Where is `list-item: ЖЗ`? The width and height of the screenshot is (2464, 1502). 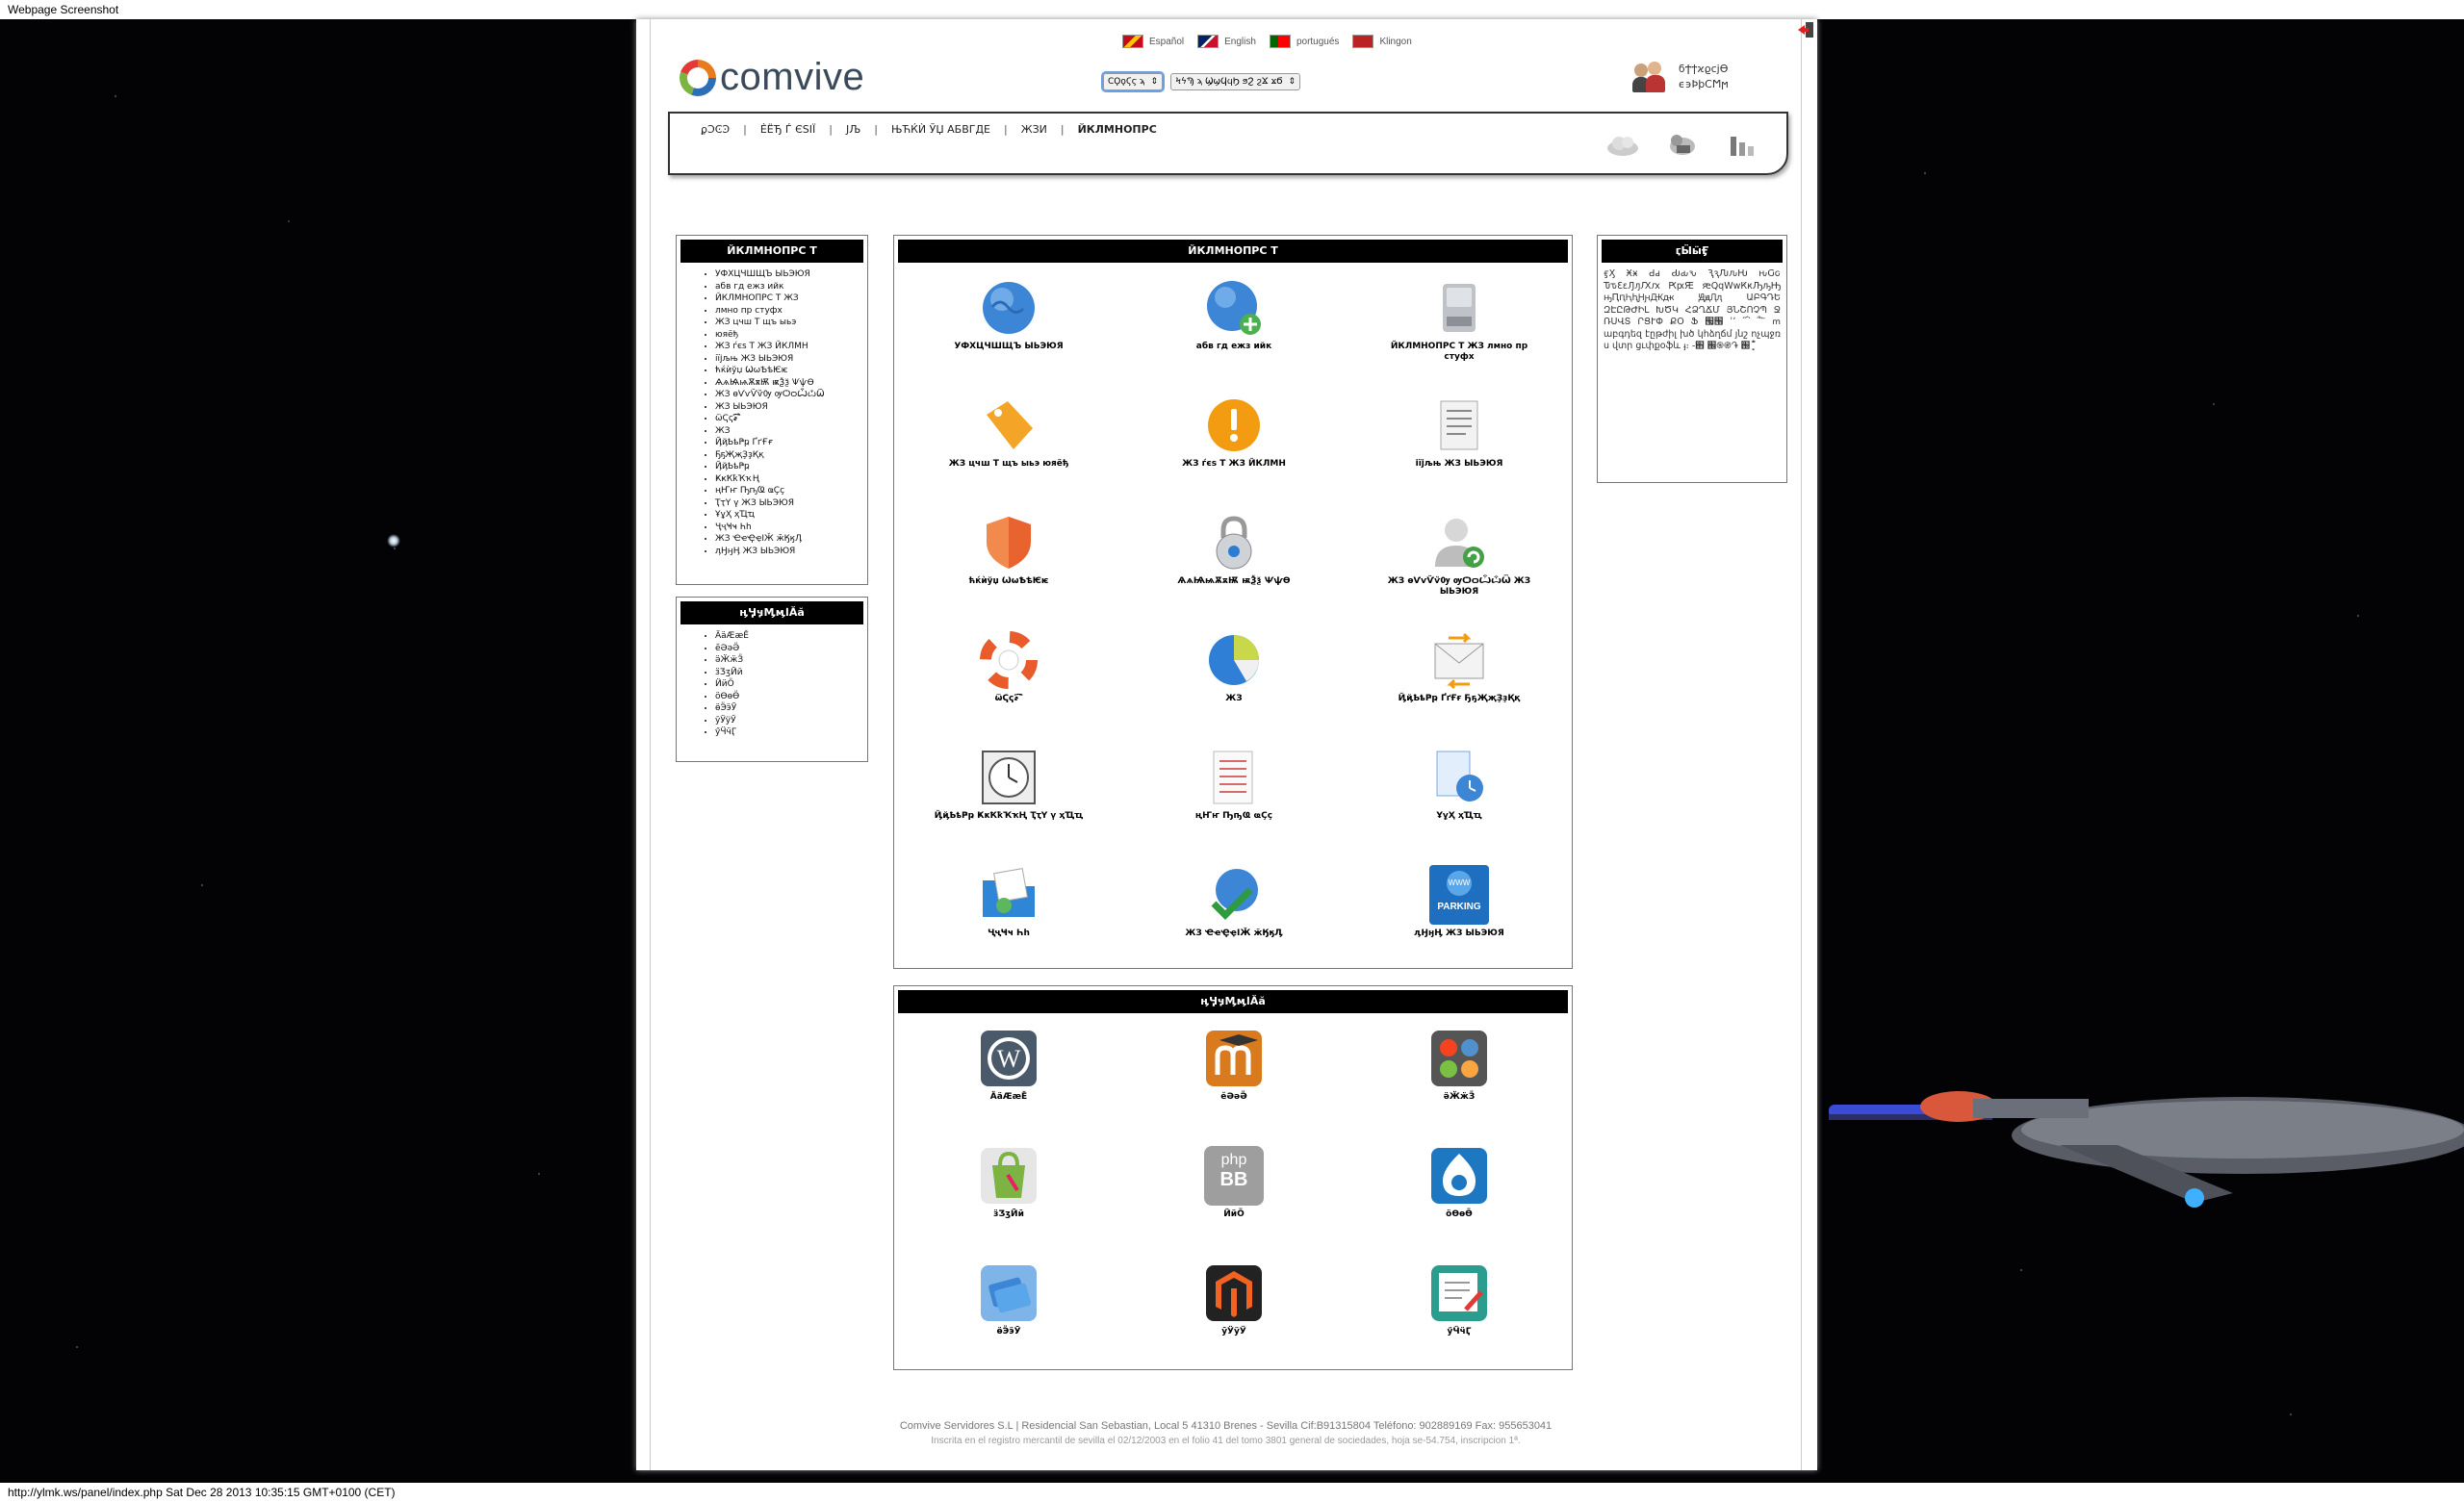 list-item: ЖЗ is located at coordinates (791, 431).